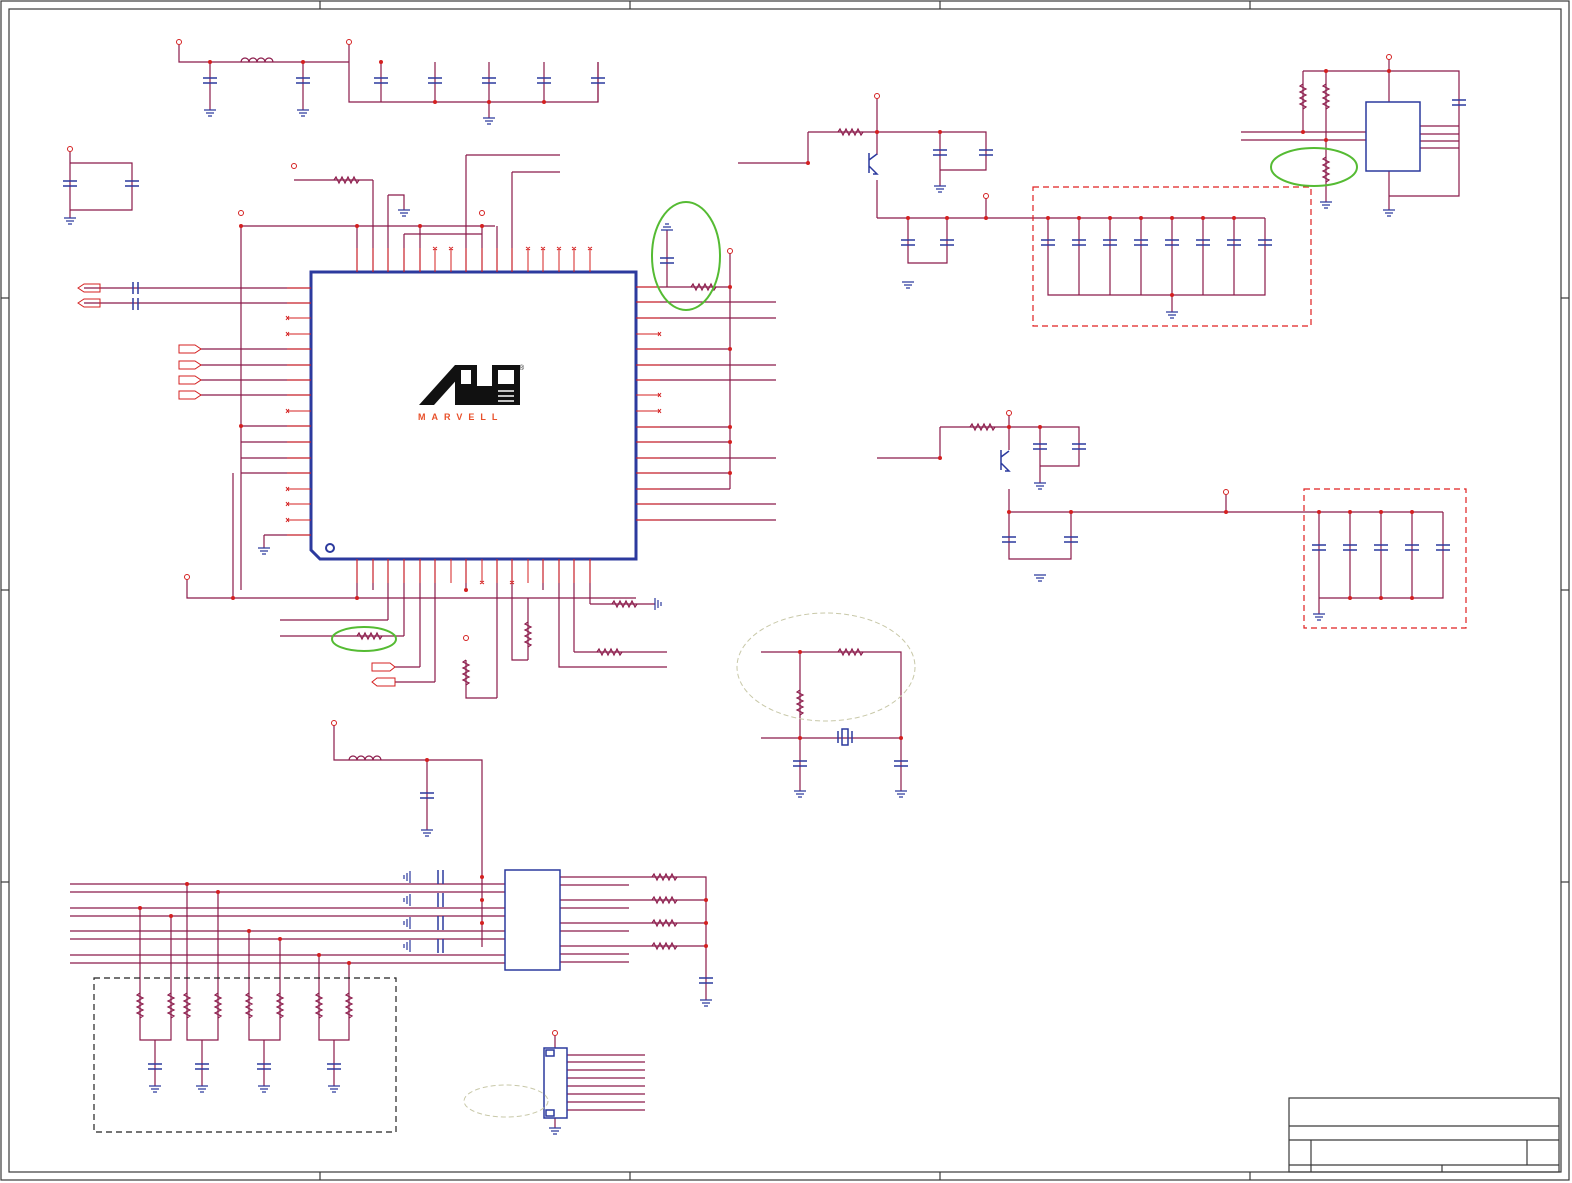 The height and width of the screenshot is (1183, 1572). Describe the element at coordinates (522, 368) in the screenshot. I see `marvell-registered-mark: ®` at that location.